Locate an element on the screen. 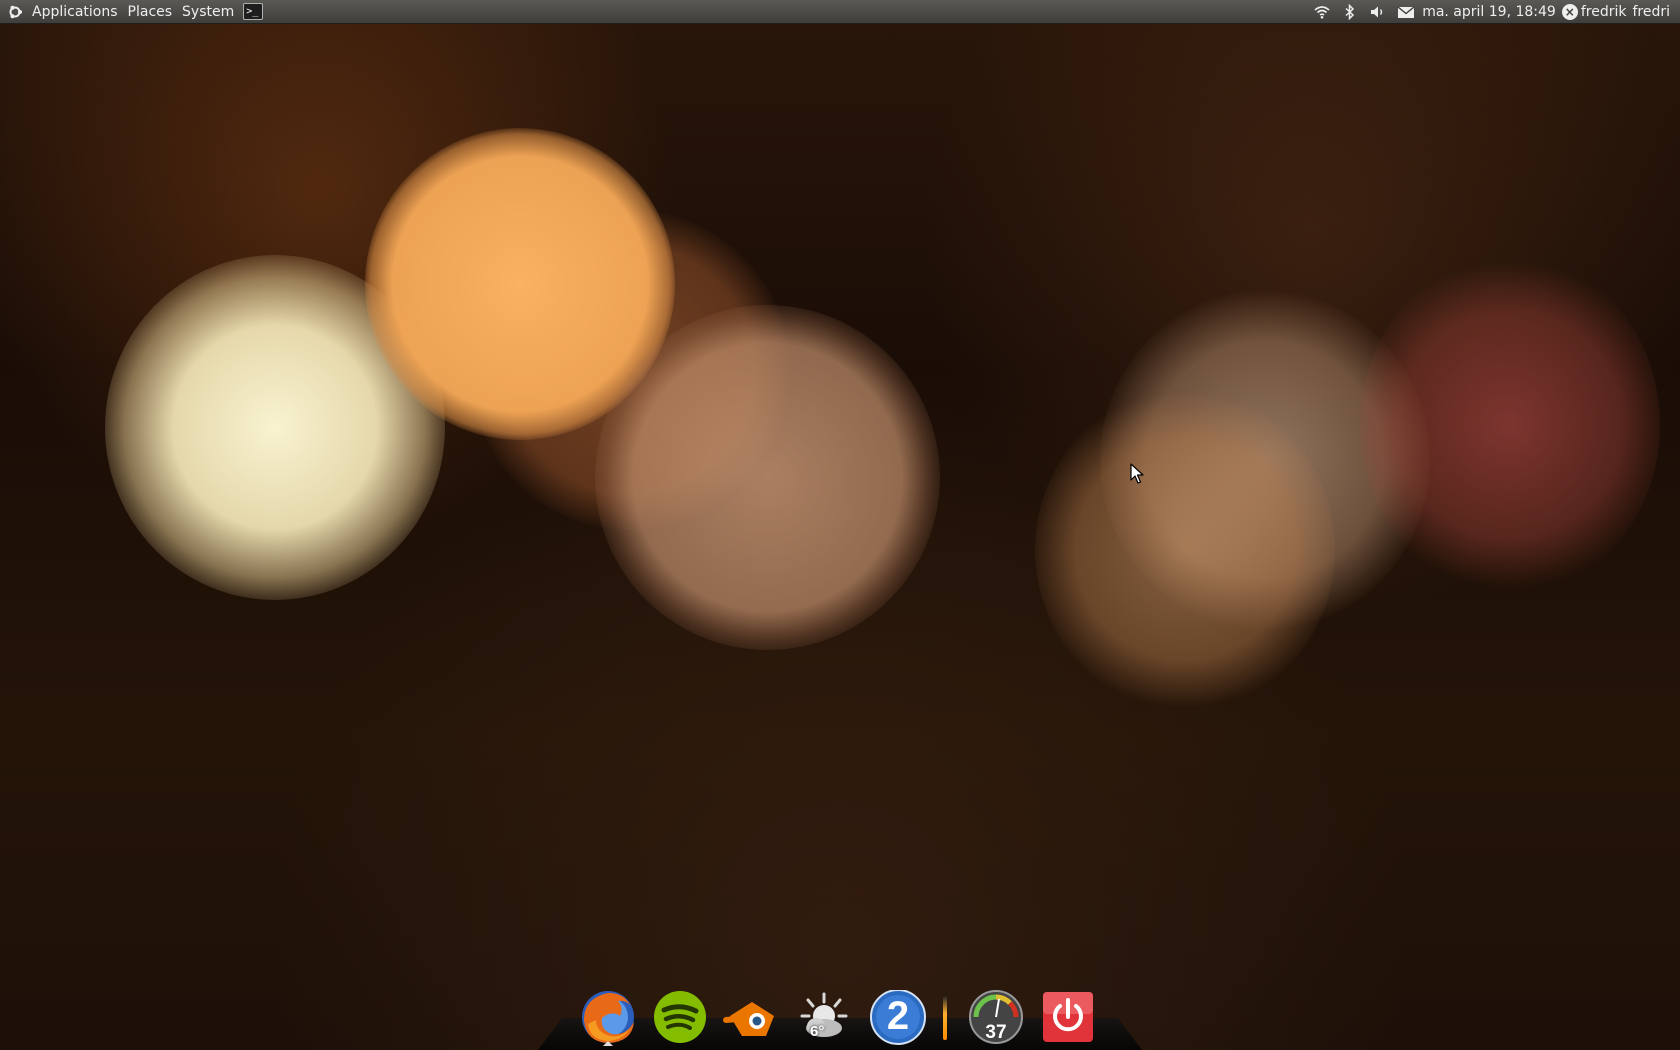 This screenshot has width=1680, height=1050. mouse-pointer-icon is located at coordinates (1137, 474).